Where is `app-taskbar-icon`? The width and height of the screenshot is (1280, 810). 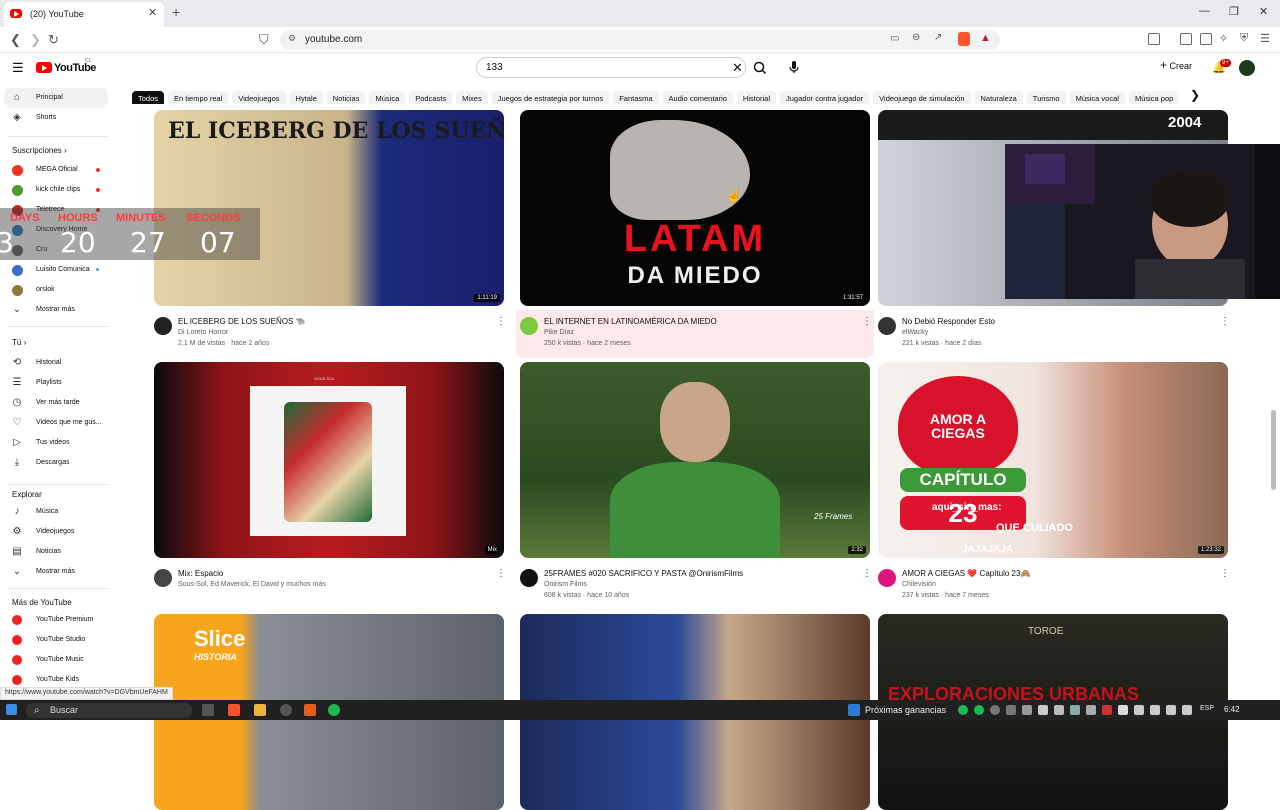
app-taskbar-icon is located at coordinates (286, 710).